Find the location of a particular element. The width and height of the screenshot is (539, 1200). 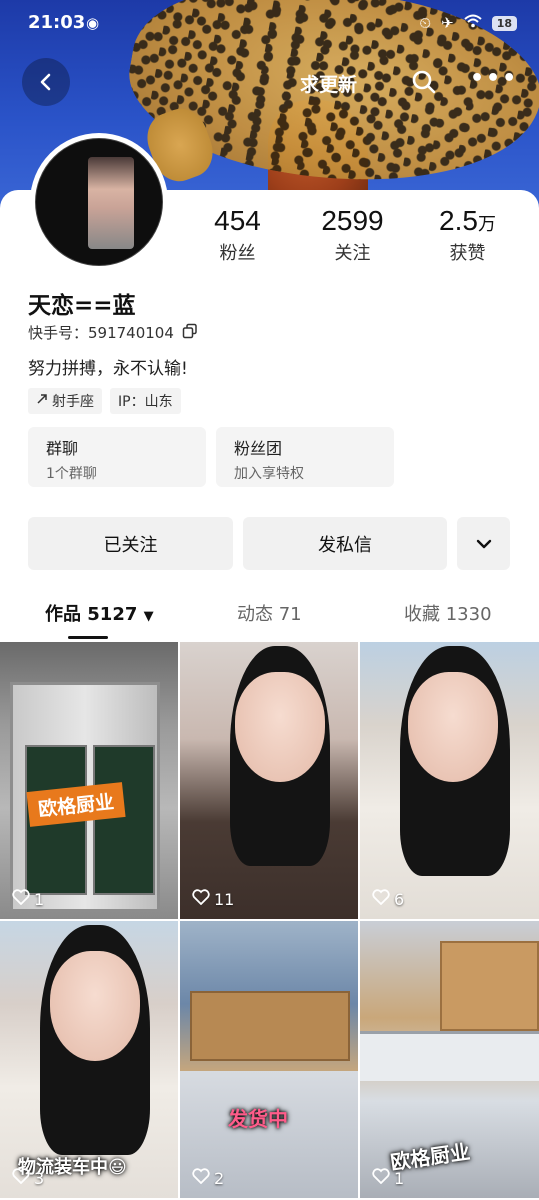

video-thumbnail: 发货中 2 is located at coordinates (269, 1059).